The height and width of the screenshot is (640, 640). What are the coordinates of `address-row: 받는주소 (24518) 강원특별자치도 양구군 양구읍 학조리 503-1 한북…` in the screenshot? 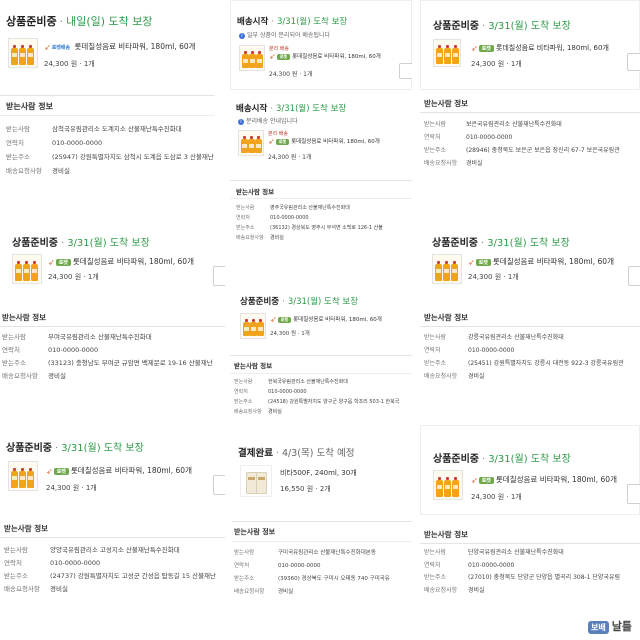 It's located at (317, 402).